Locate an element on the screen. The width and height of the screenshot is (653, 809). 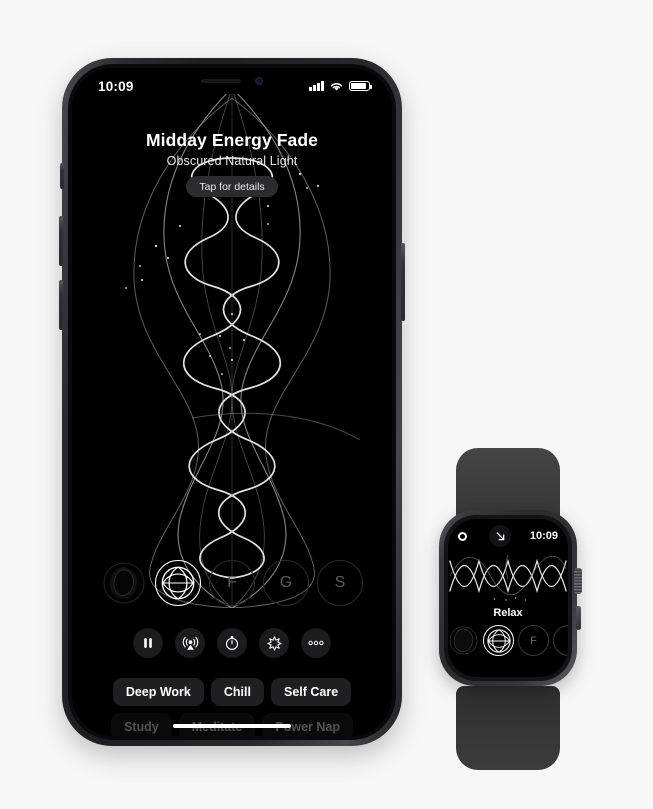
watch-bezel: 10:09 Relax F is located at coordinates (508, 598).